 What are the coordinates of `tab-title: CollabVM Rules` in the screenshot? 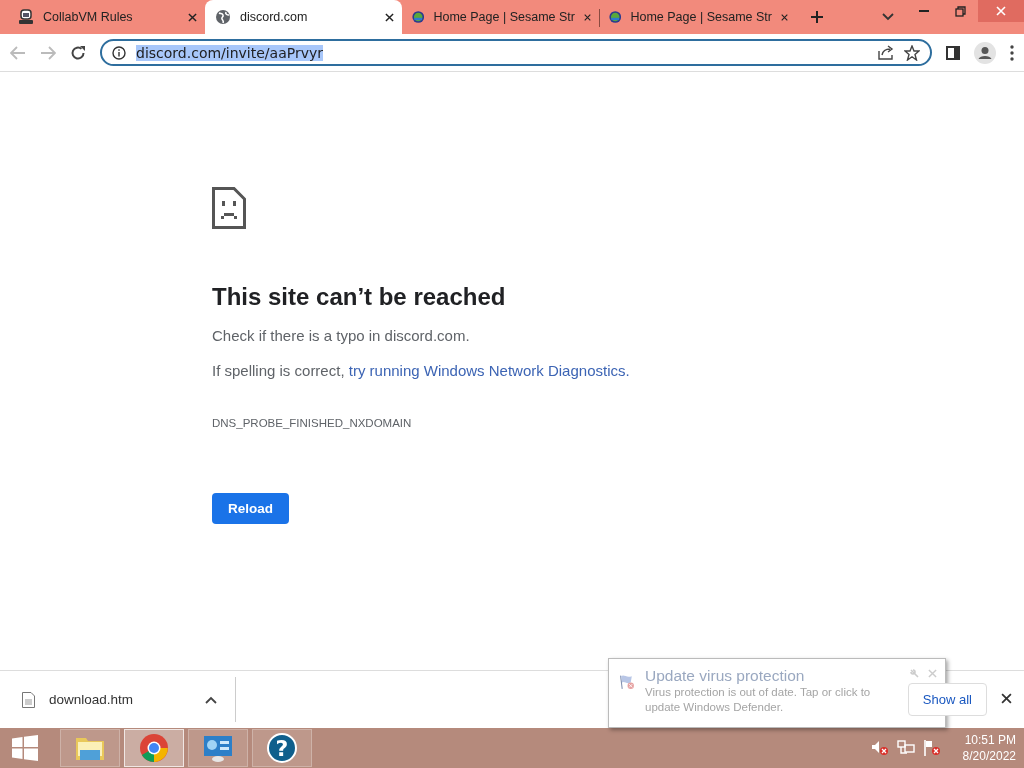 It's located at (88, 17).